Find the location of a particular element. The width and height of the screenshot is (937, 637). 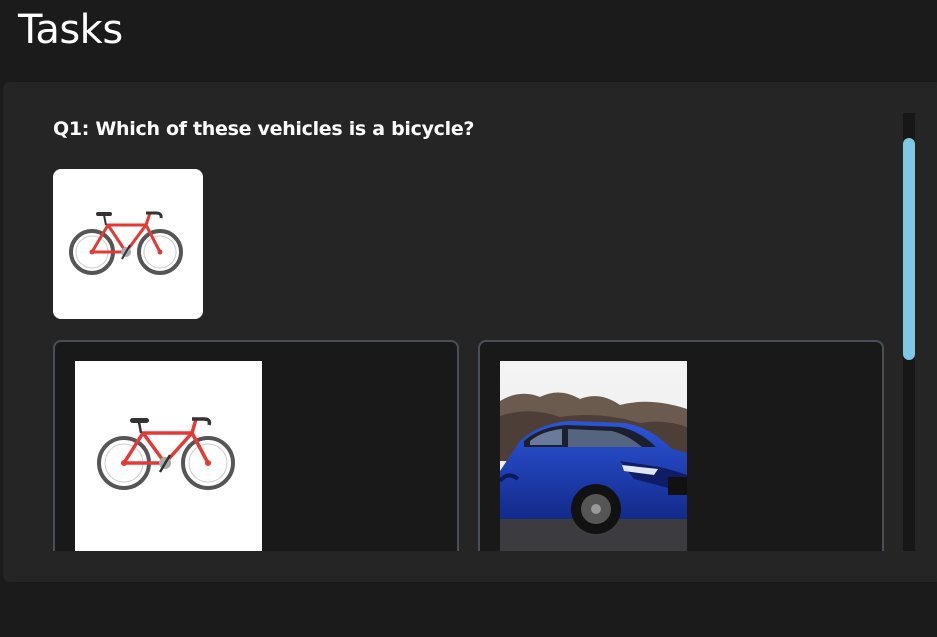

option-card-car is located at coordinates (681, 445).